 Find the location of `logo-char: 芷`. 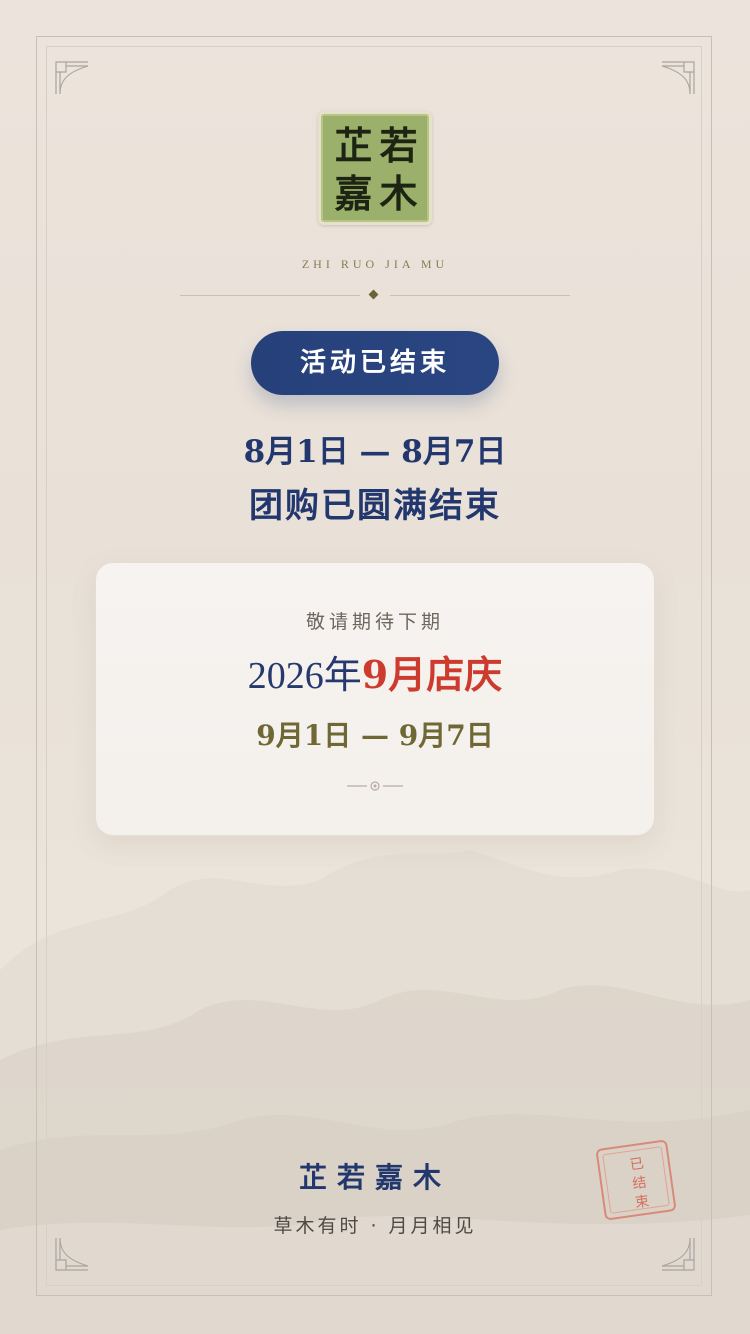

logo-char: 芷 is located at coordinates (353, 145).